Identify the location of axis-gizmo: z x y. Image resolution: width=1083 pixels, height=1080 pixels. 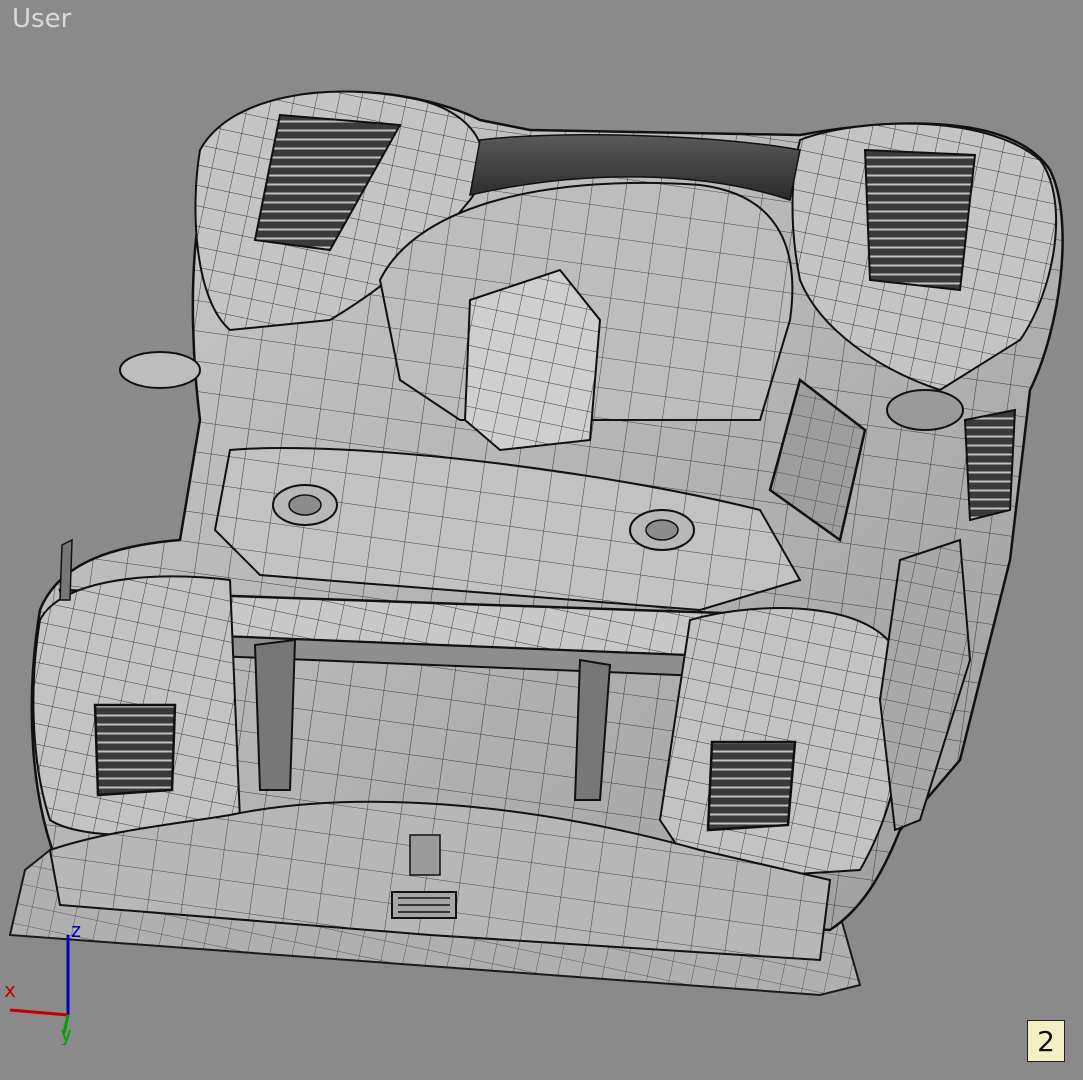
(43, 981).